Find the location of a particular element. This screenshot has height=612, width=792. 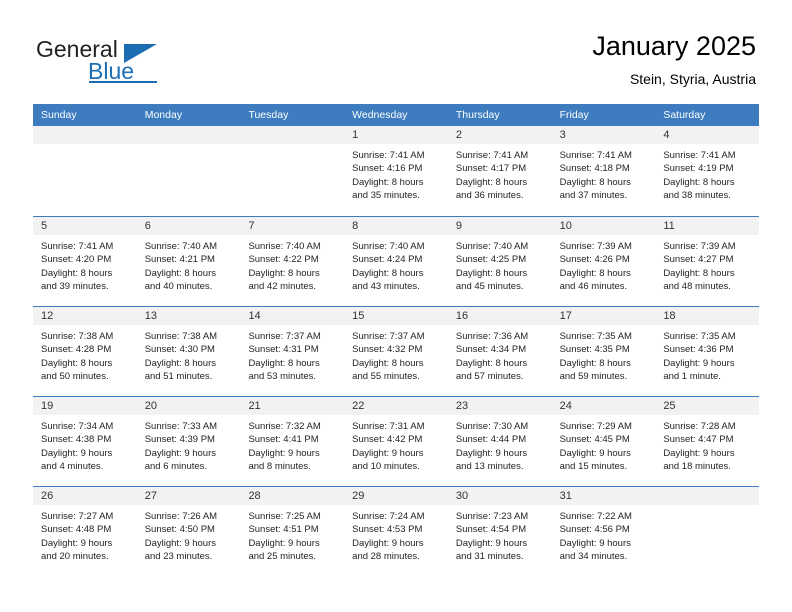

daylight-text-cont: and 18 minutes. is located at coordinates (697, 467).